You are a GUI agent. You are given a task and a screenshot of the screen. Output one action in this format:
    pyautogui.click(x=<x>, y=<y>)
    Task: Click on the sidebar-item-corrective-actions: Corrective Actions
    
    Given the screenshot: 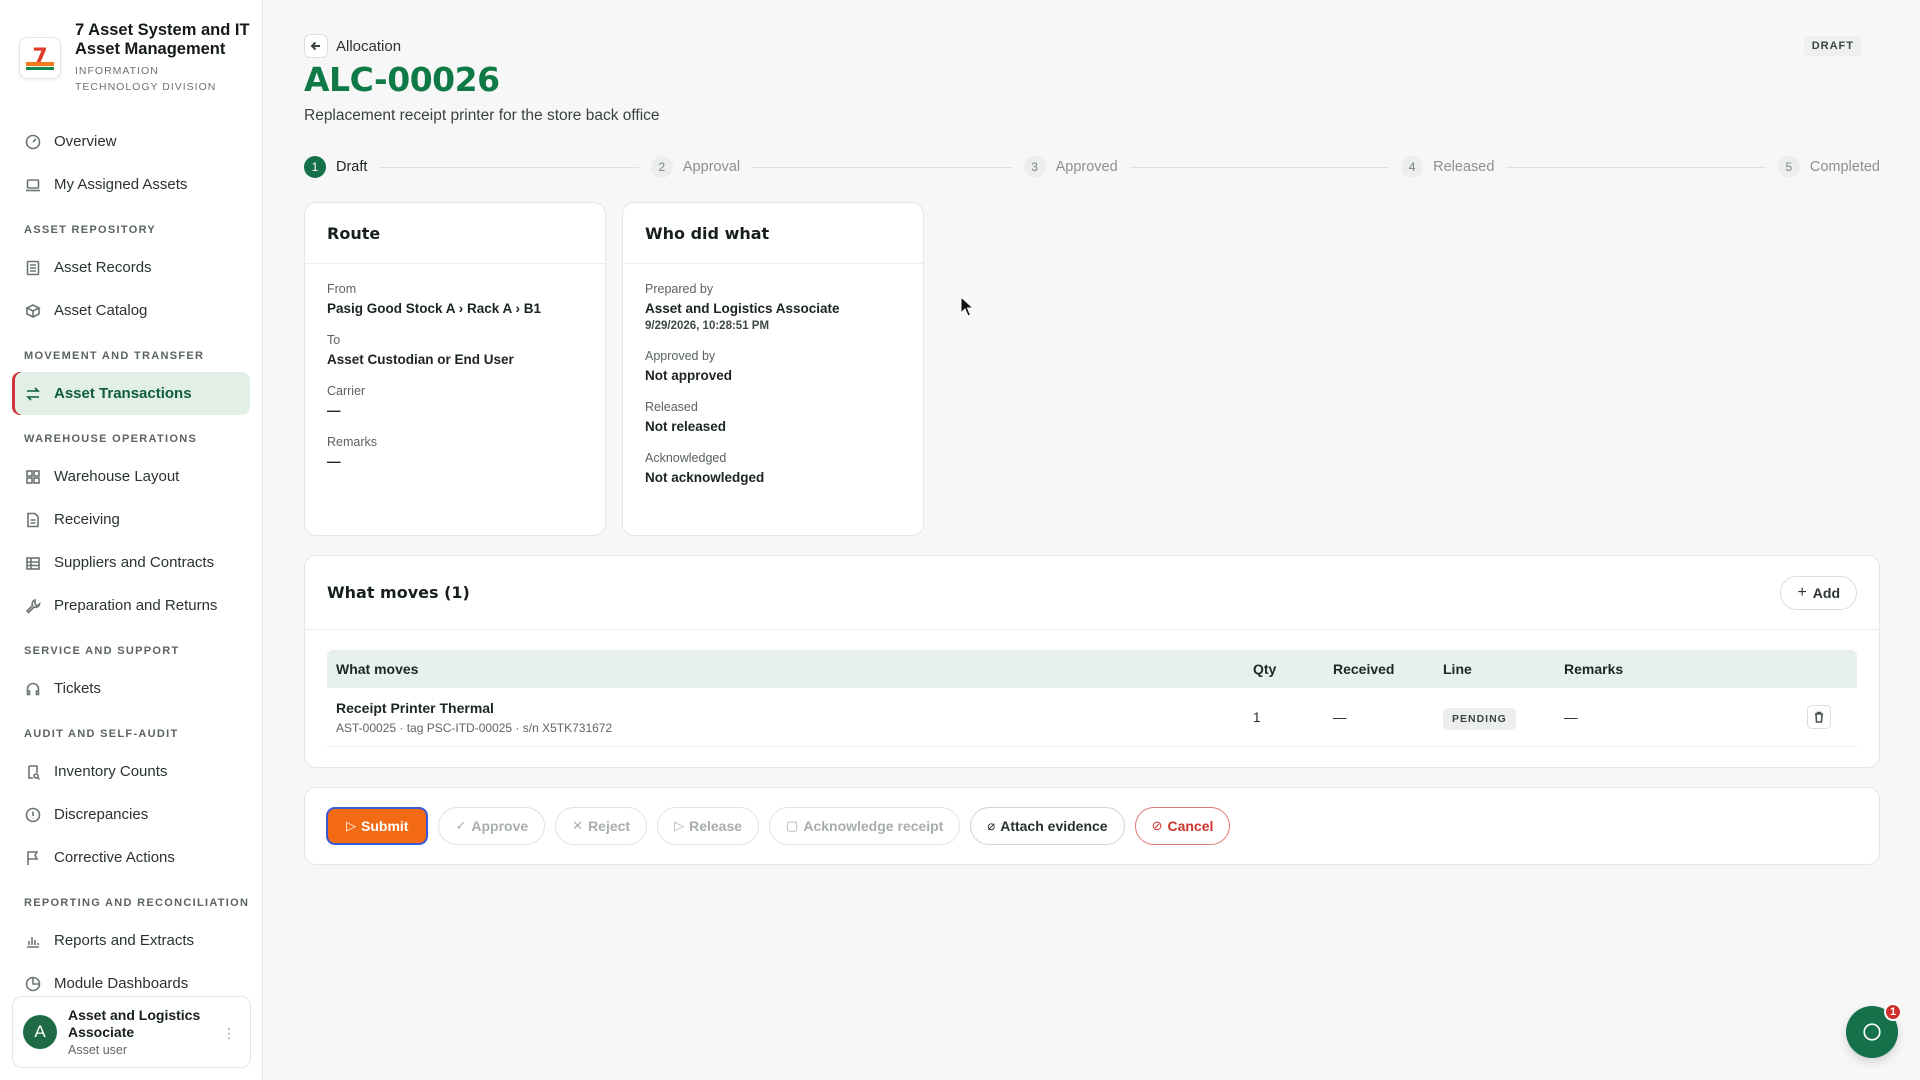 What is the action you would take?
    pyautogui.click(x=131, y=857)
    